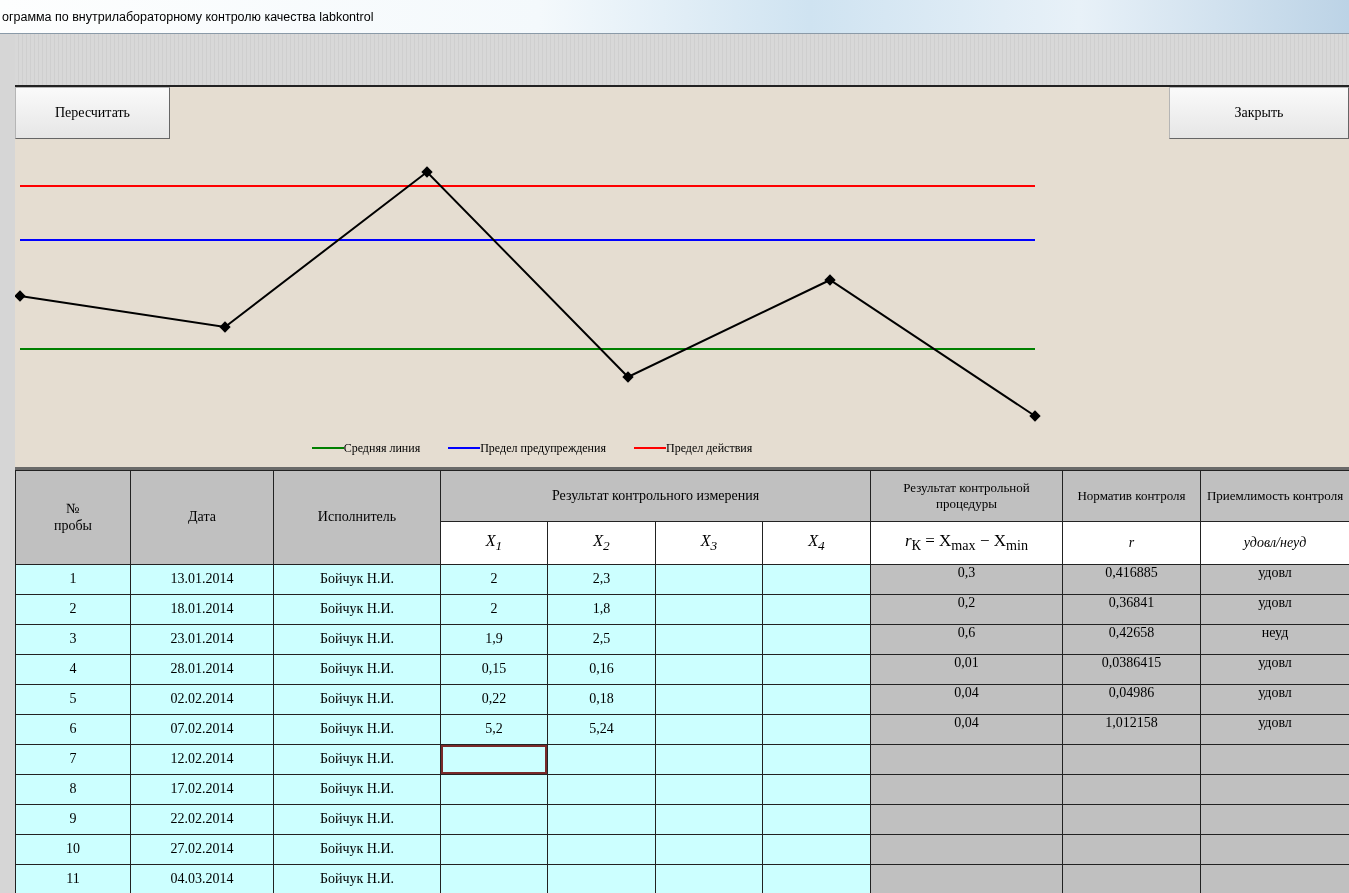  What do you see at coordinates (601, 579) in the screenshot?
I see `input-cell: 2,3` at bounding box center [601, 579].